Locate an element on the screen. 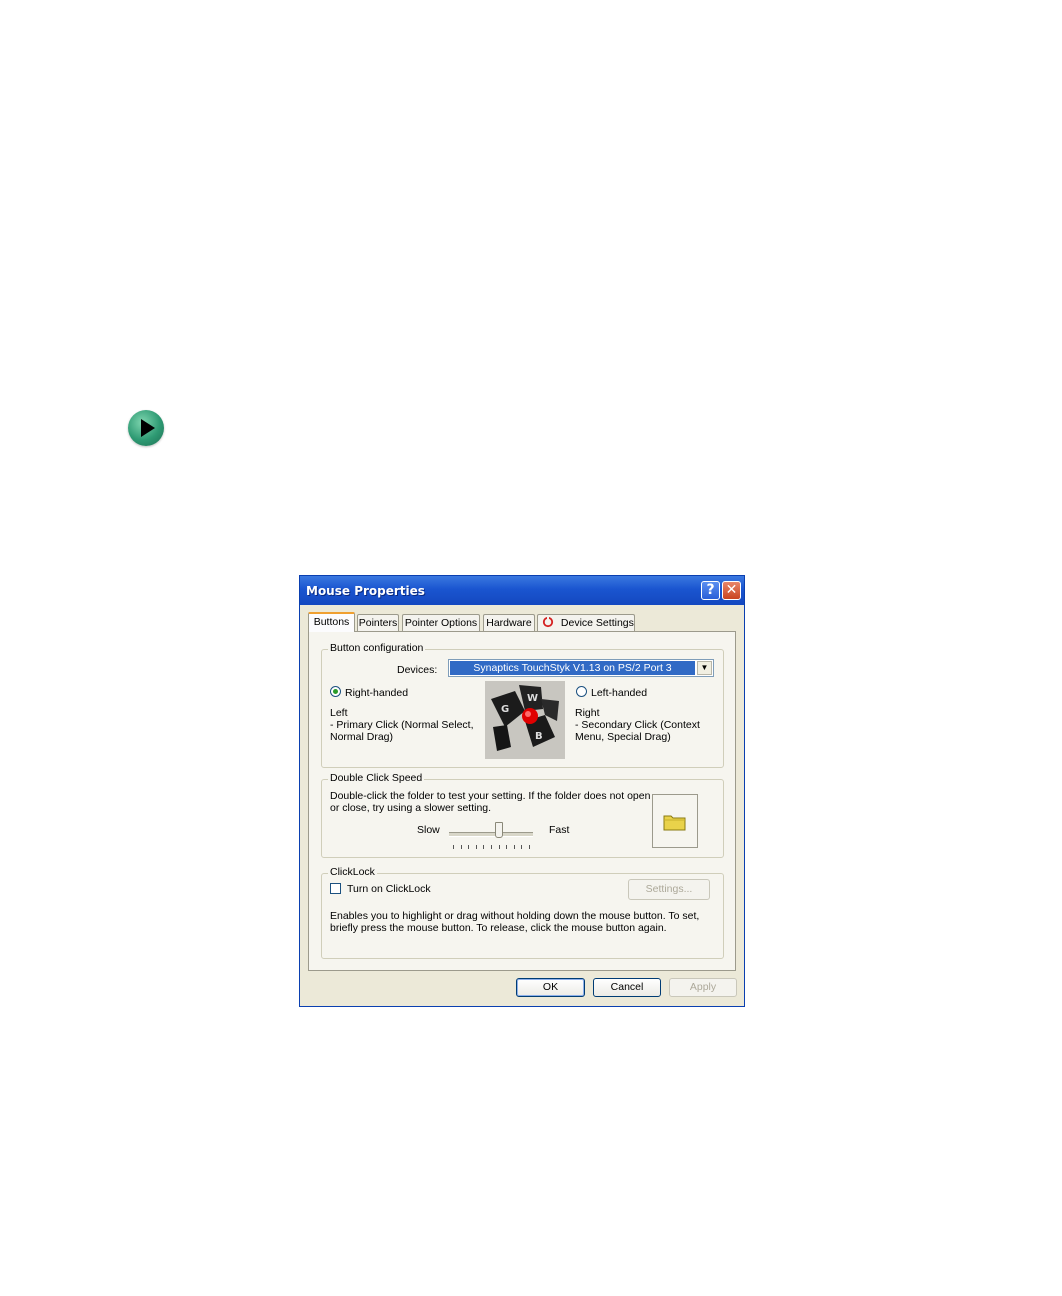  fast-label: Fast is located at coordinates (559, 830).